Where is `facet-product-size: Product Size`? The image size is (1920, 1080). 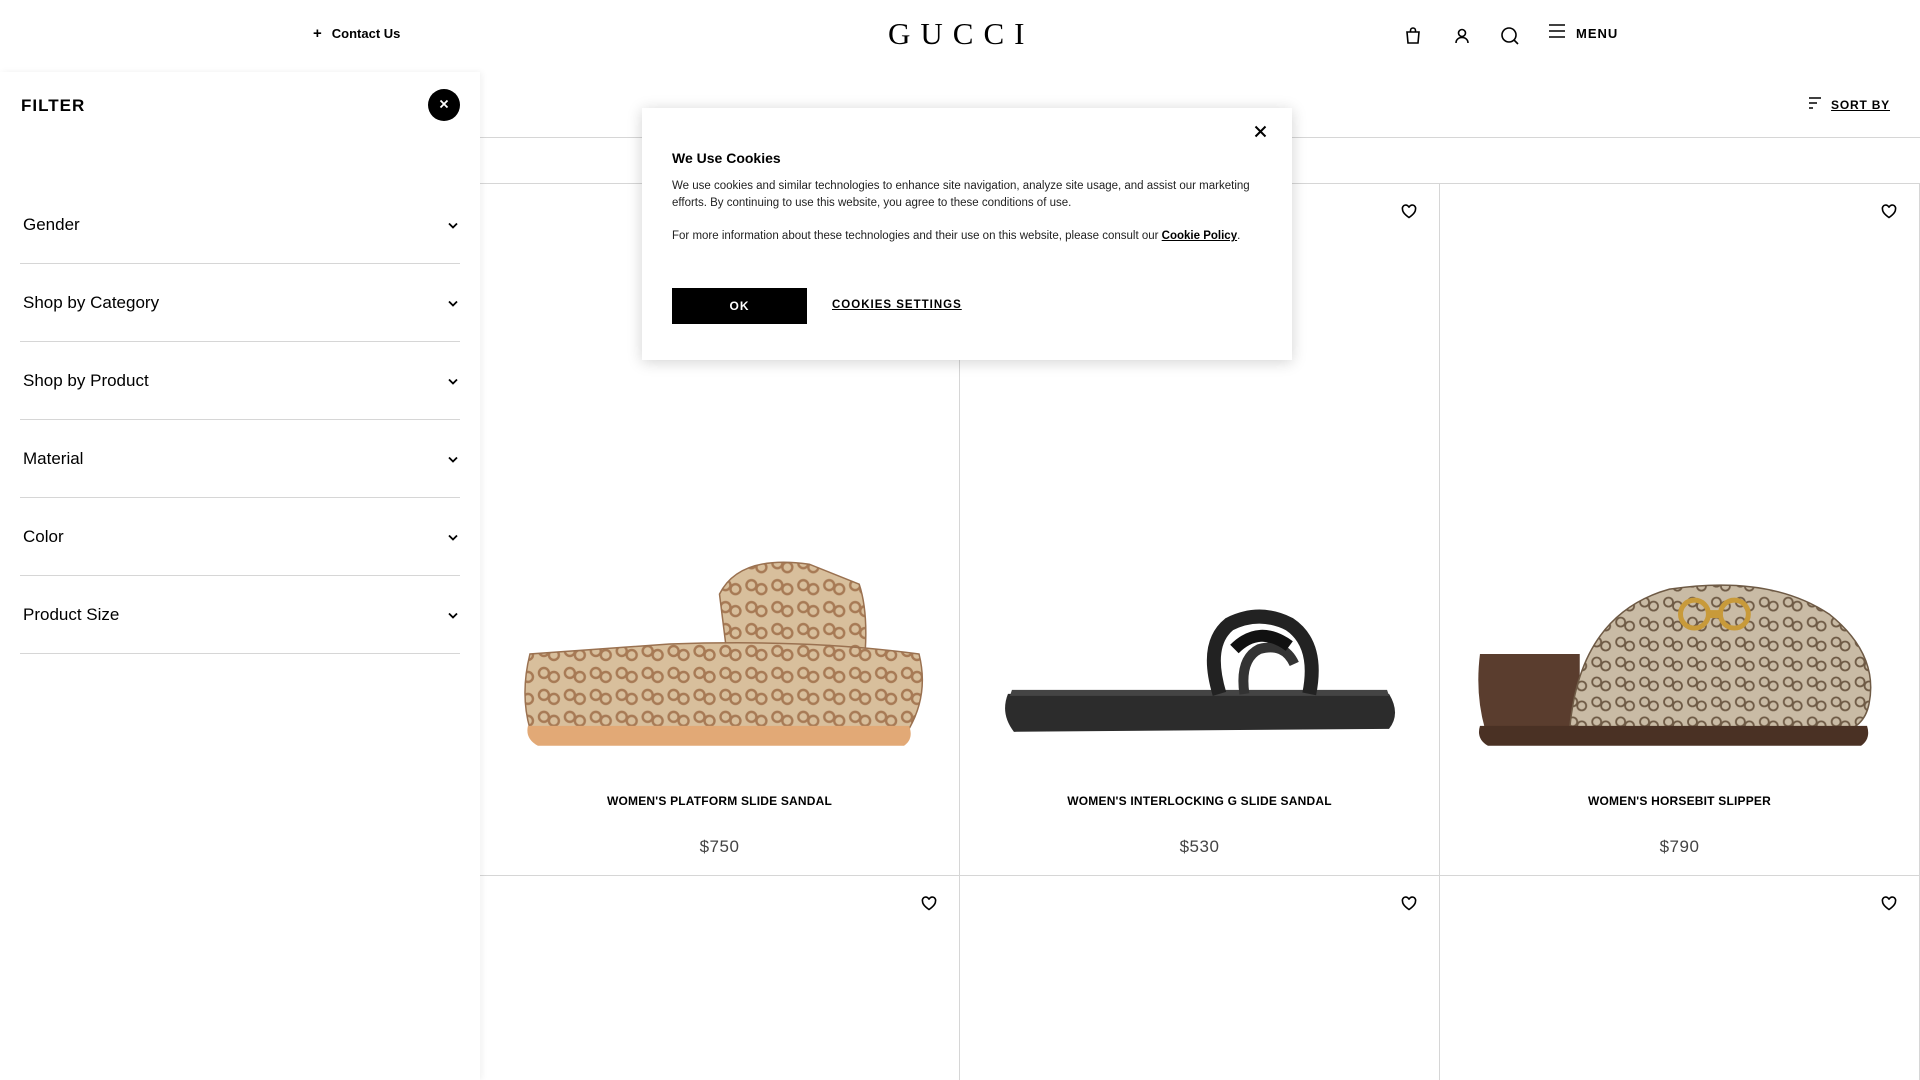
facet-product-size: Product Size is located at coordinates (240, 615).